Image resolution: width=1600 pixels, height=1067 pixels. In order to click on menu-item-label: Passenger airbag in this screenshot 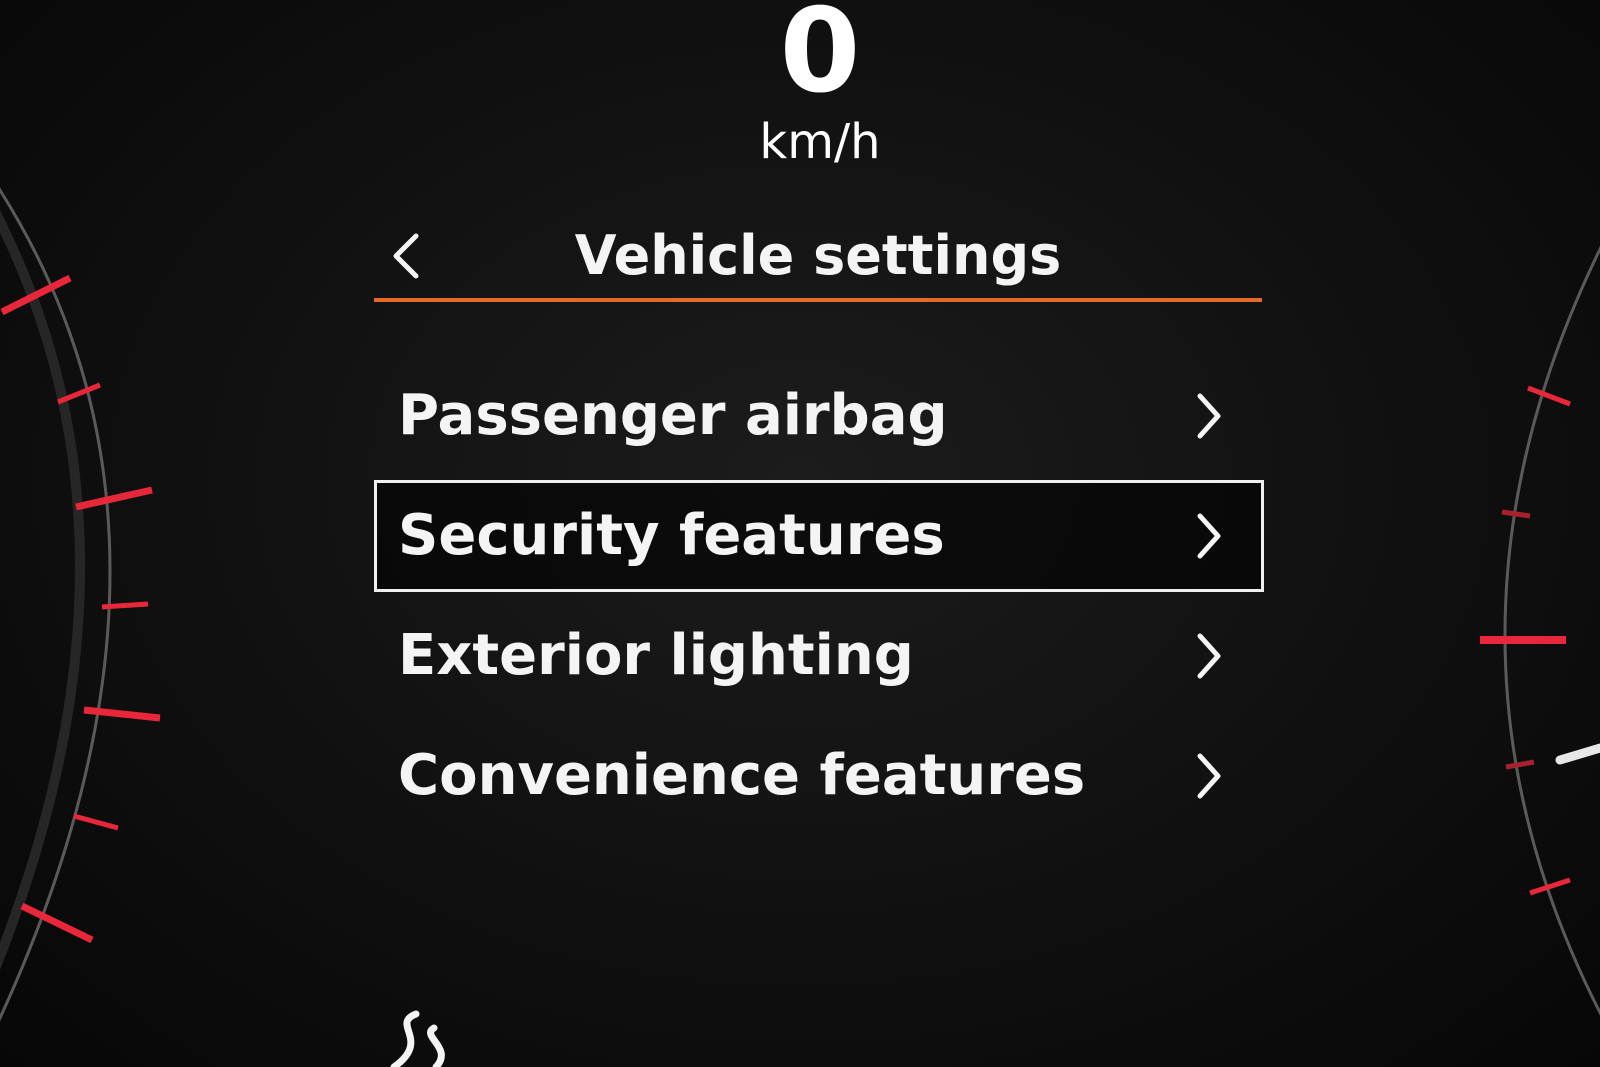, I will do `click(673, 415)`.